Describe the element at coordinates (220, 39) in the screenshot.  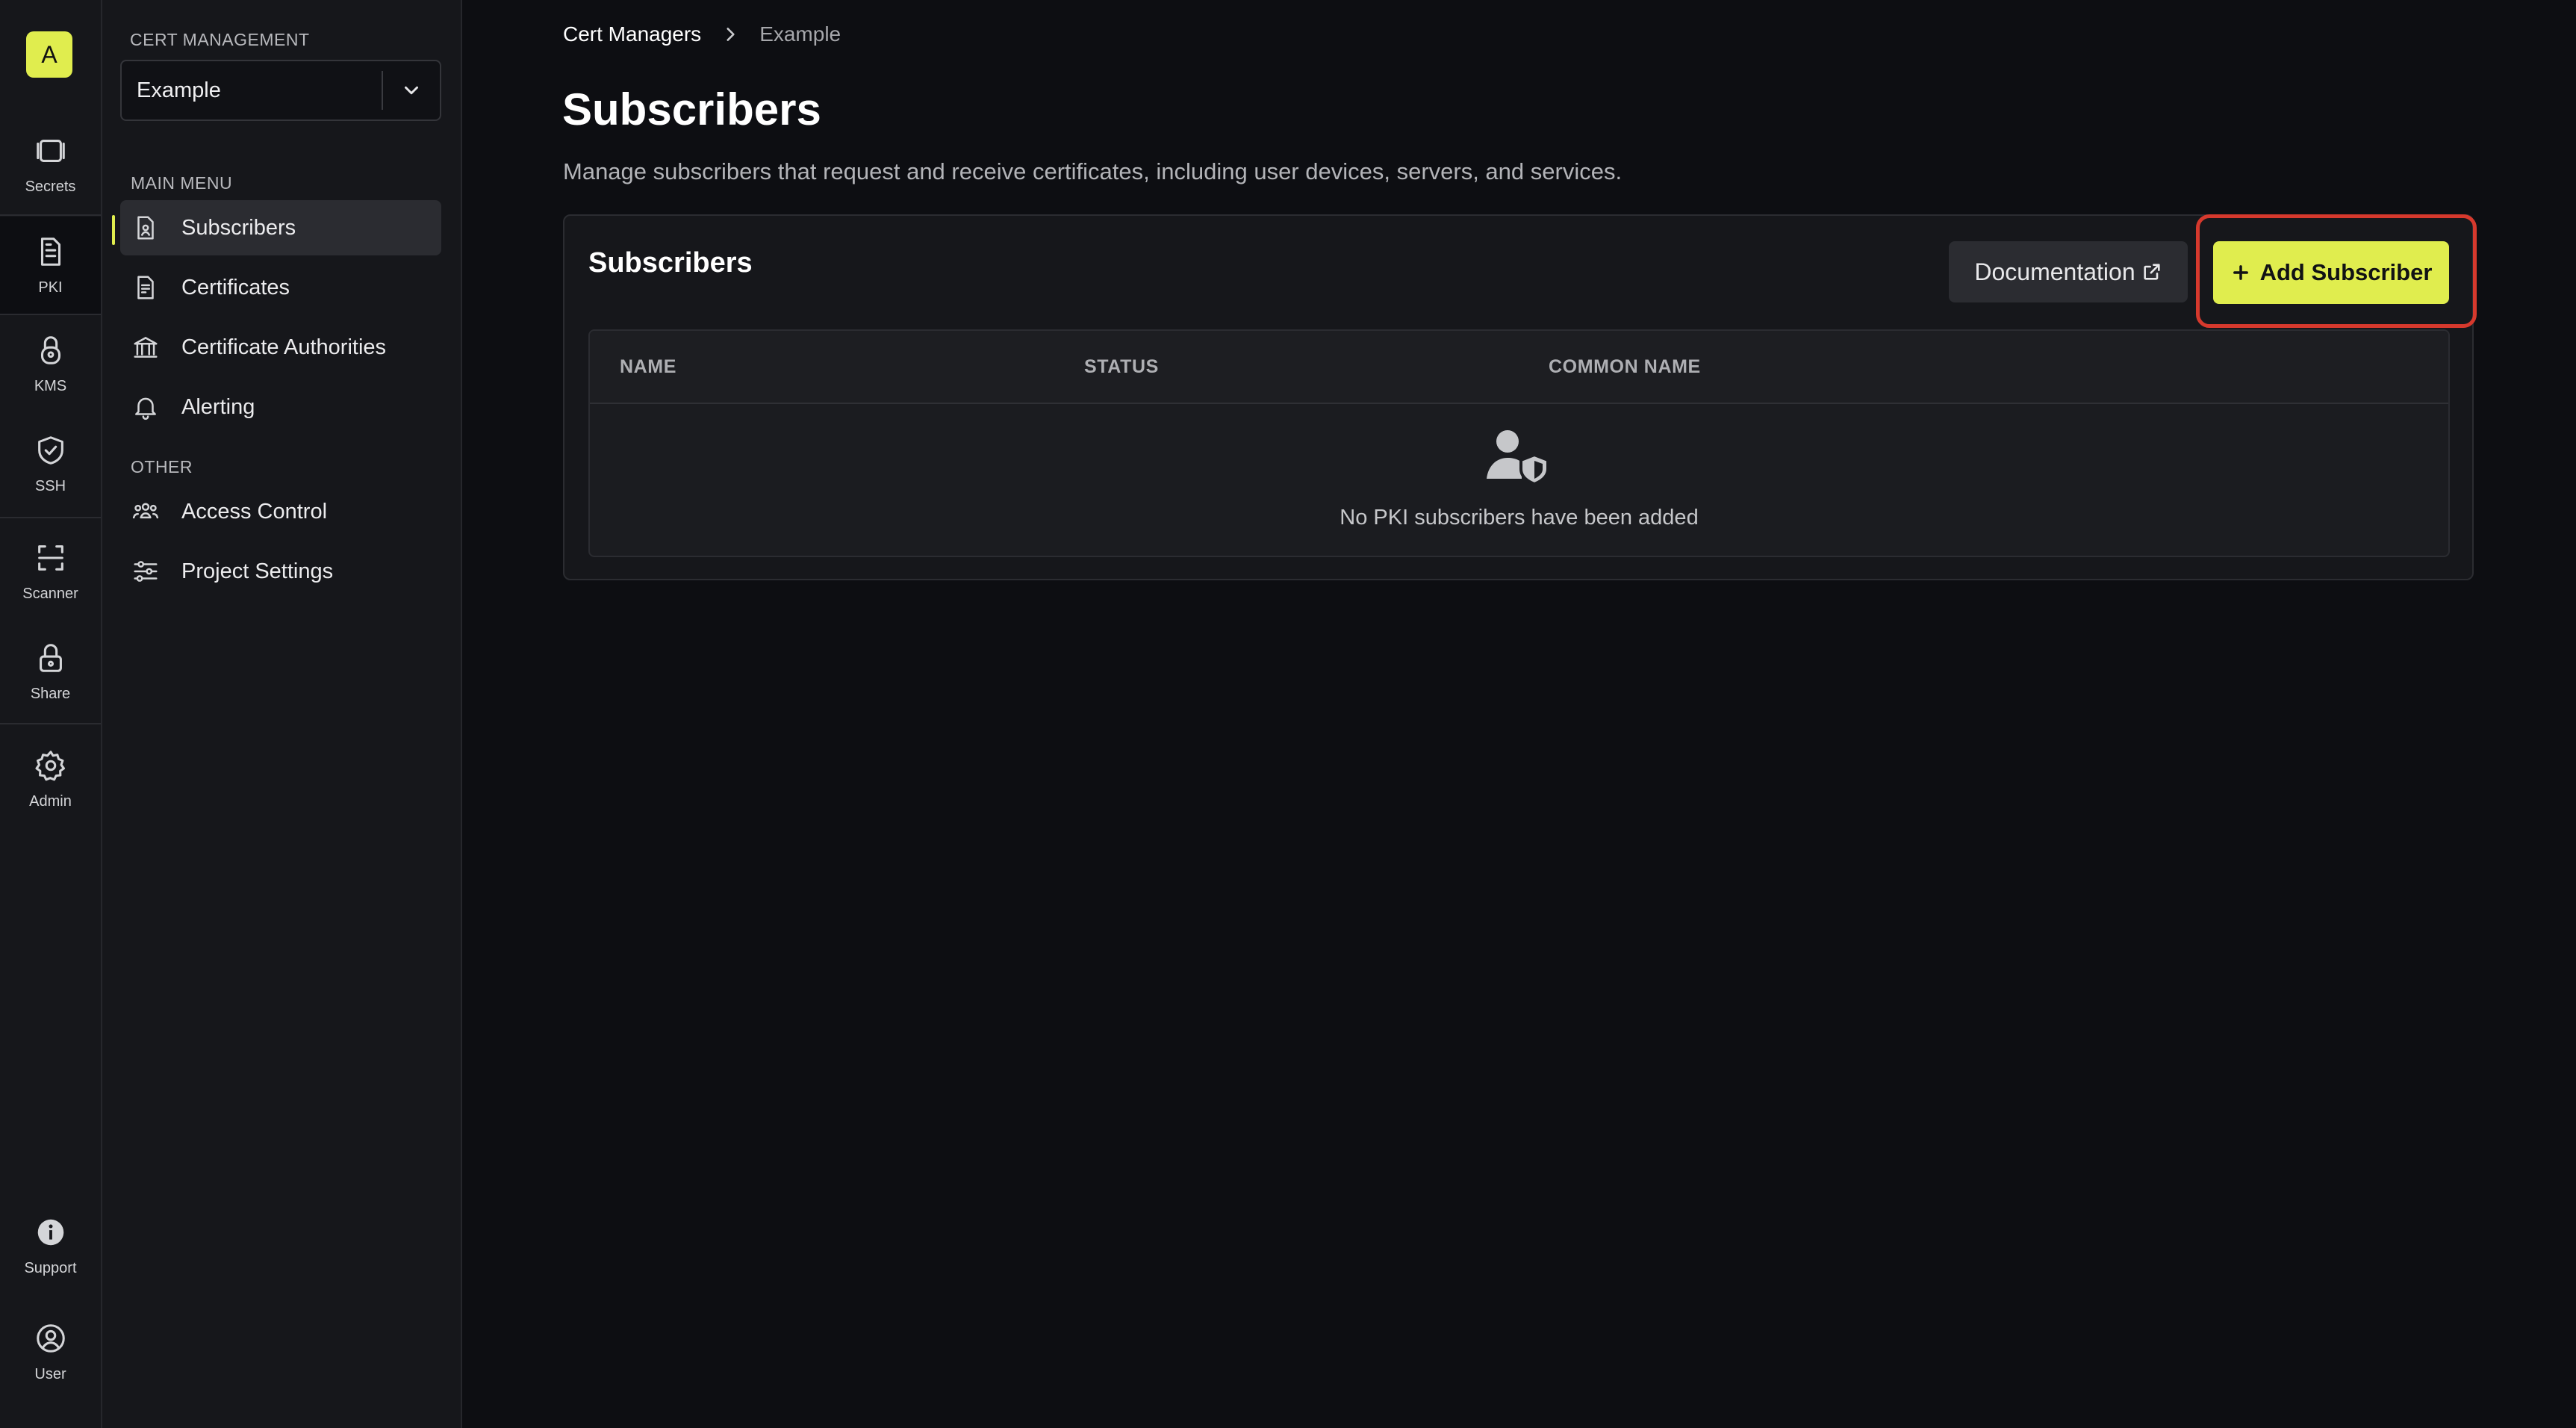
I see `section-title: CERT MANAGEMENT` at that location.